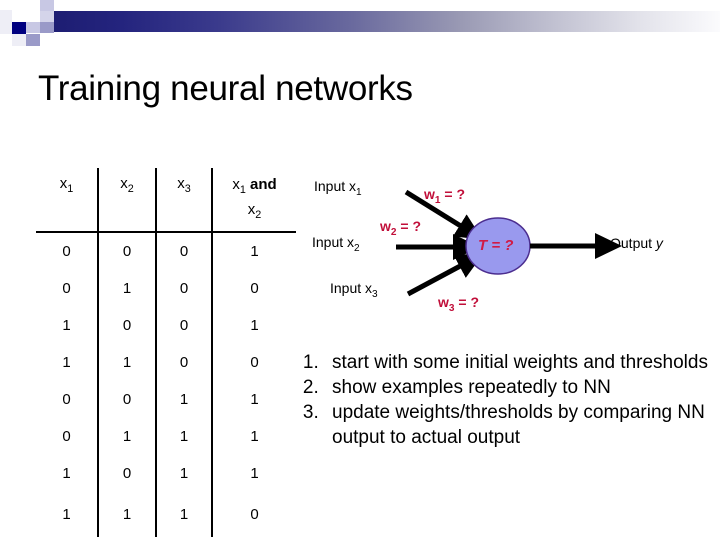 This screenshot has height=540, width=720. I want to click on input2-text: Input x, so click(333, 242).